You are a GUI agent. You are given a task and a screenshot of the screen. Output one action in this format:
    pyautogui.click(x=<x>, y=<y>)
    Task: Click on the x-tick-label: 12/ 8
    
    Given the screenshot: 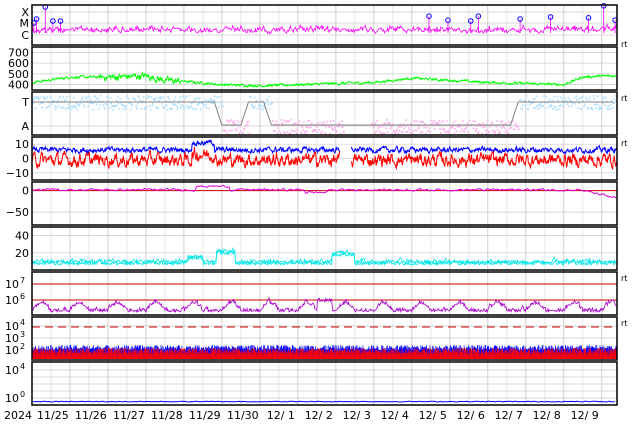 What is the action you would take?
    pyautogui.click(x=547, y=415)
    